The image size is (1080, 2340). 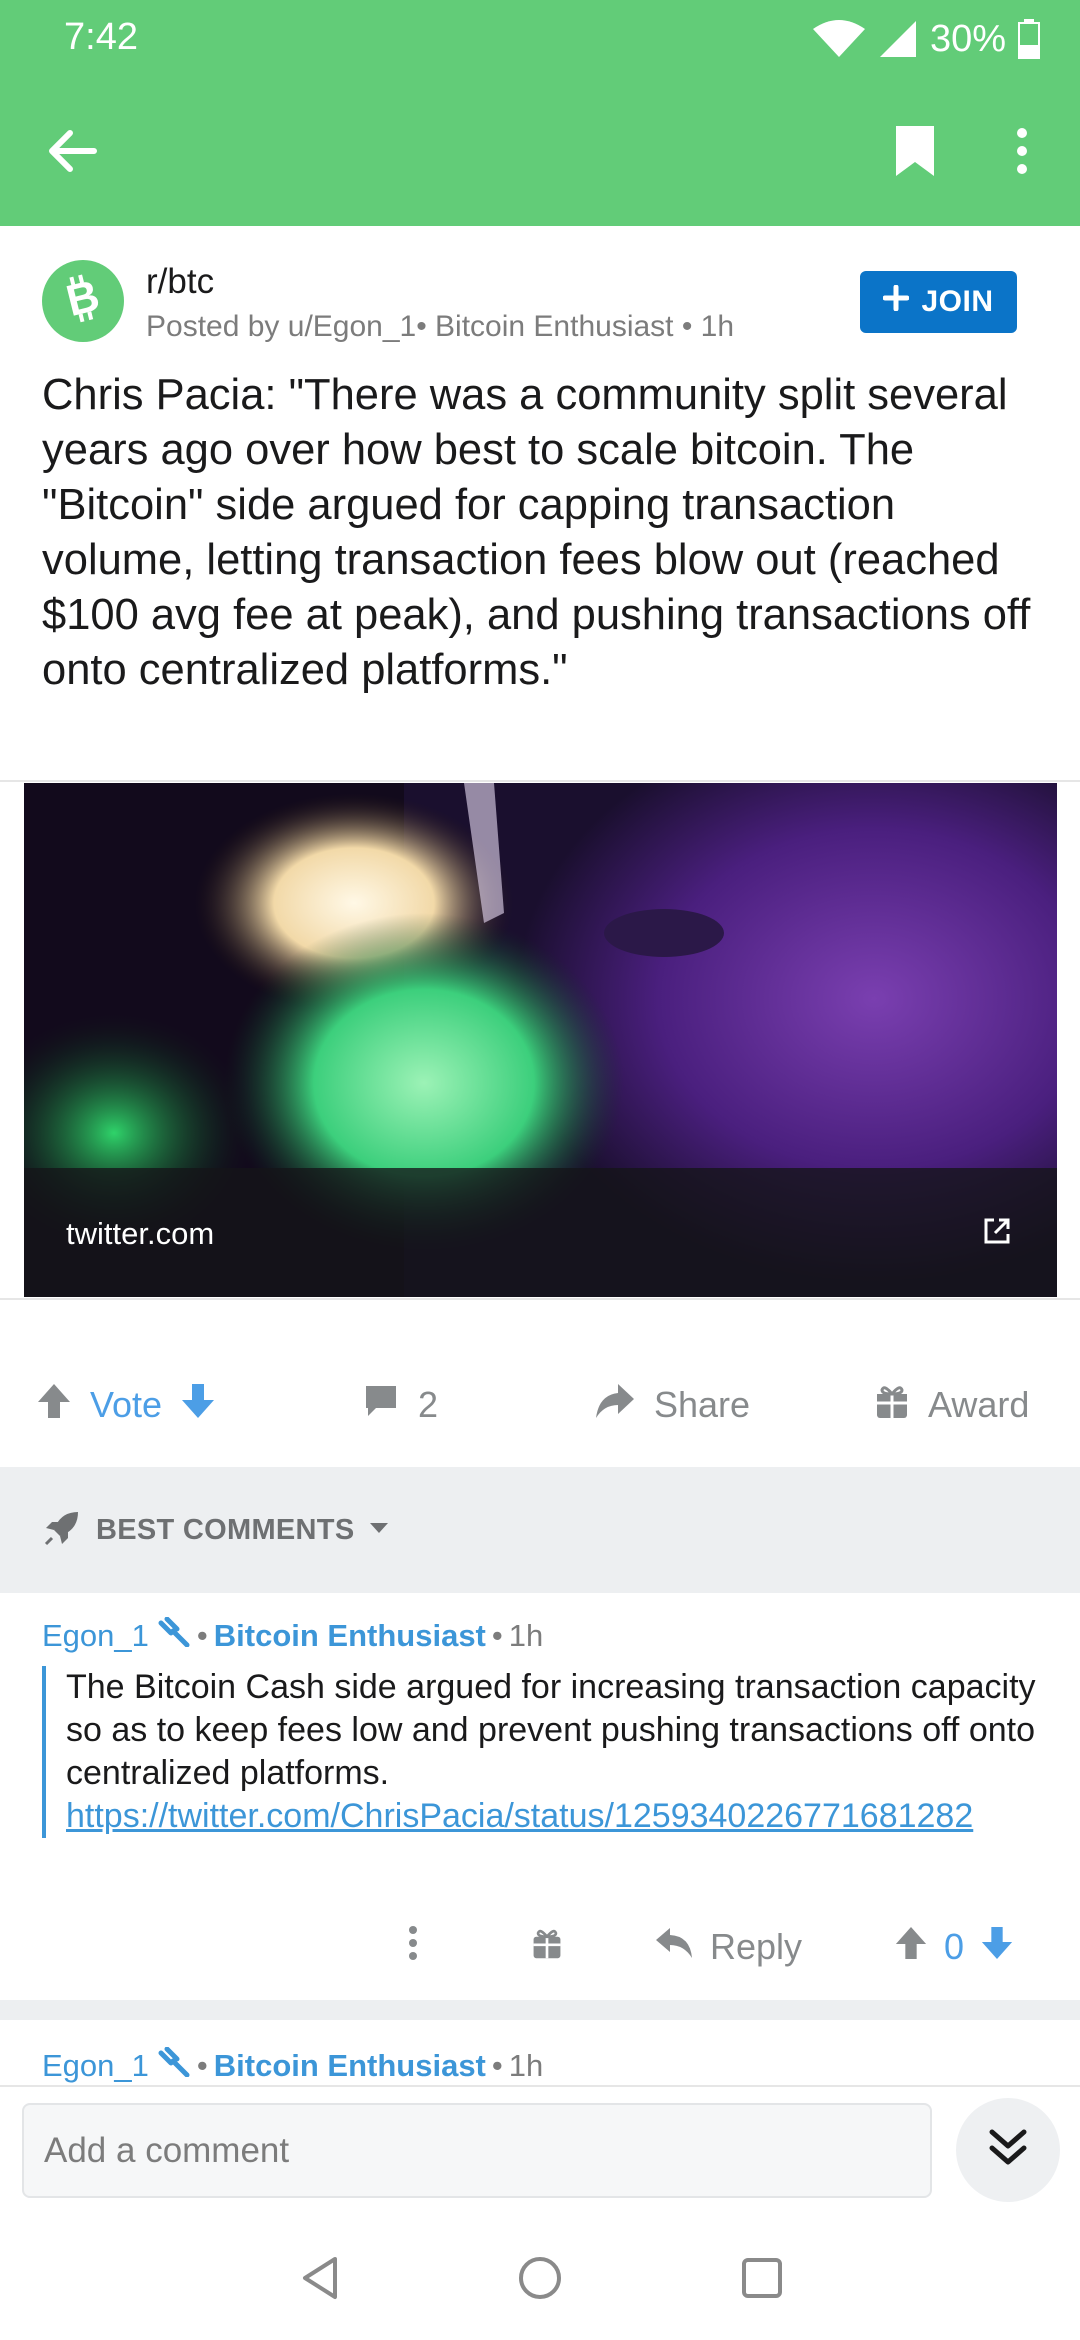 What do you see at coordinates (101, 37) in the screenshot?
I see `status-time: 7:42` at bounding box center [101, 37].